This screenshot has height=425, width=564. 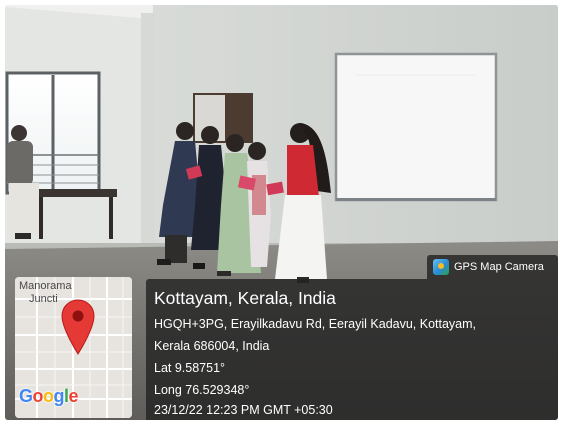 I want to click on latitude-text: Lat 9.58751°, so click(x=190, y=368).